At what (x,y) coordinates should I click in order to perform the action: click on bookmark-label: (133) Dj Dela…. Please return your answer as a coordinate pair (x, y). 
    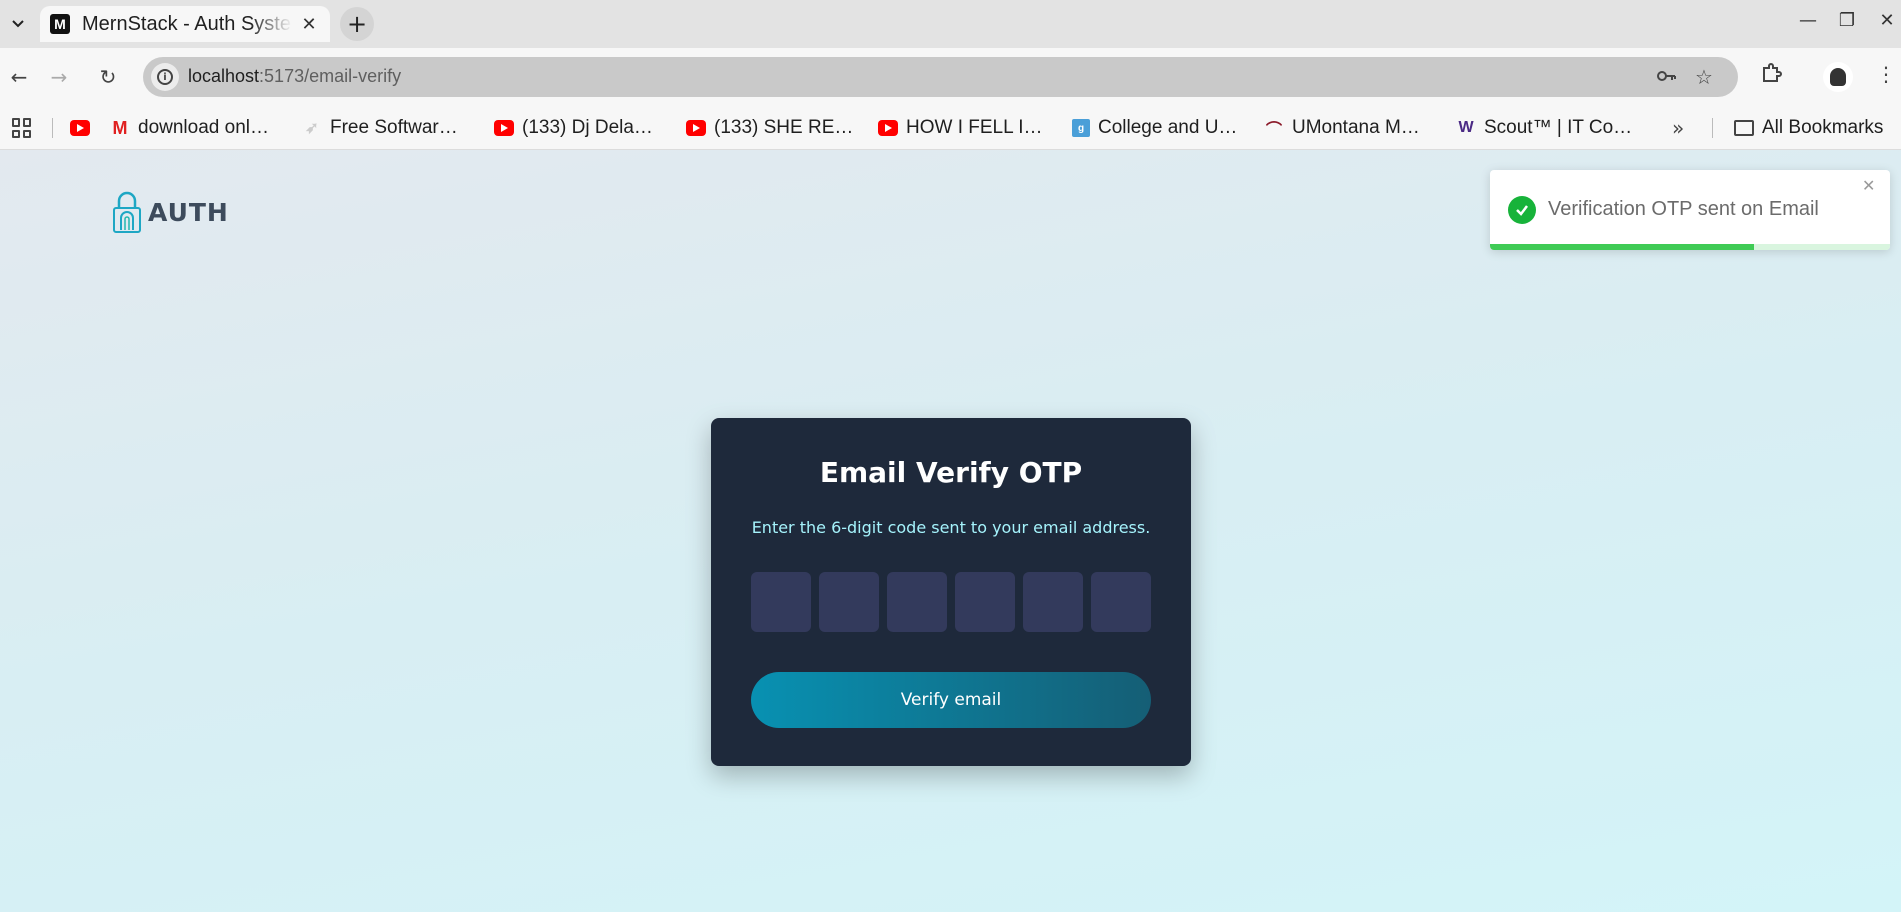
    Looking at the image, I should click on (587, 127).